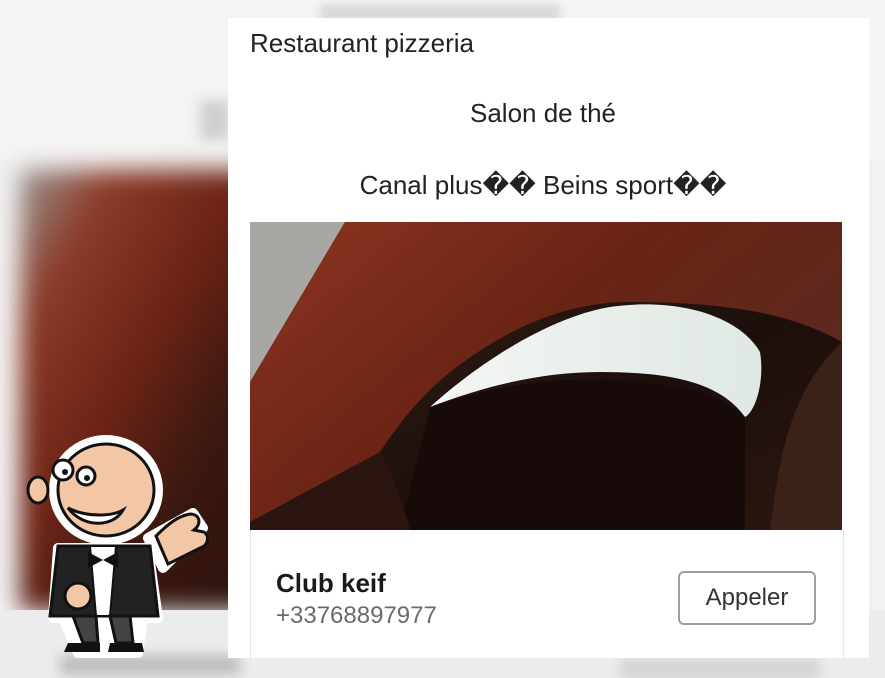 The height and width of the screenshot is (678, 885). Describe the element at coordinates (356, 616) in the screenshot. I see `business-phone: +33768897977` at that location.